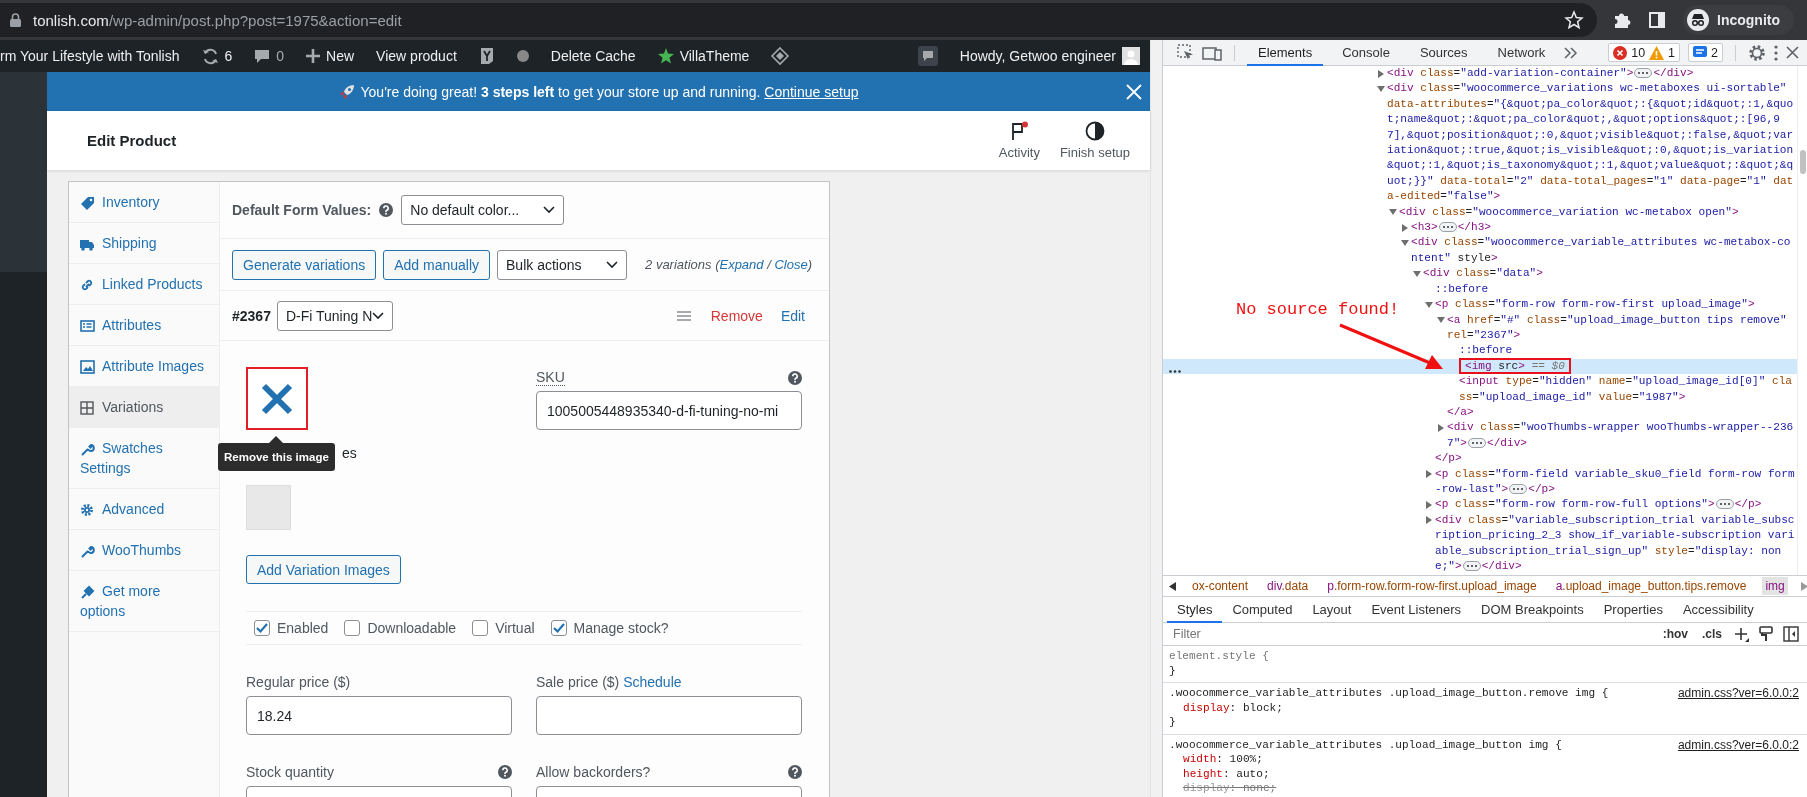  What do you see at coordinates (1657, 20) in the screenshot?
I see `sidebar-icon` at bounding box center [1657, 20].